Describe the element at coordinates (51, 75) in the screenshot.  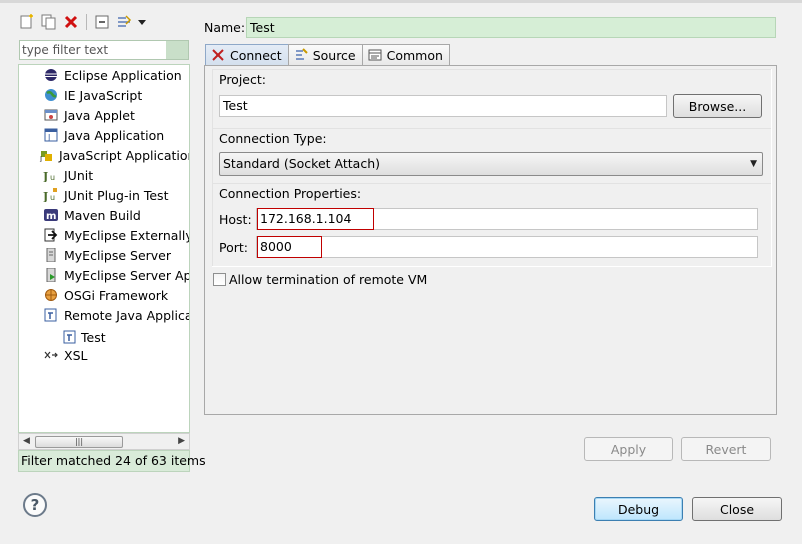
I see `eclipse-icon` at that location.